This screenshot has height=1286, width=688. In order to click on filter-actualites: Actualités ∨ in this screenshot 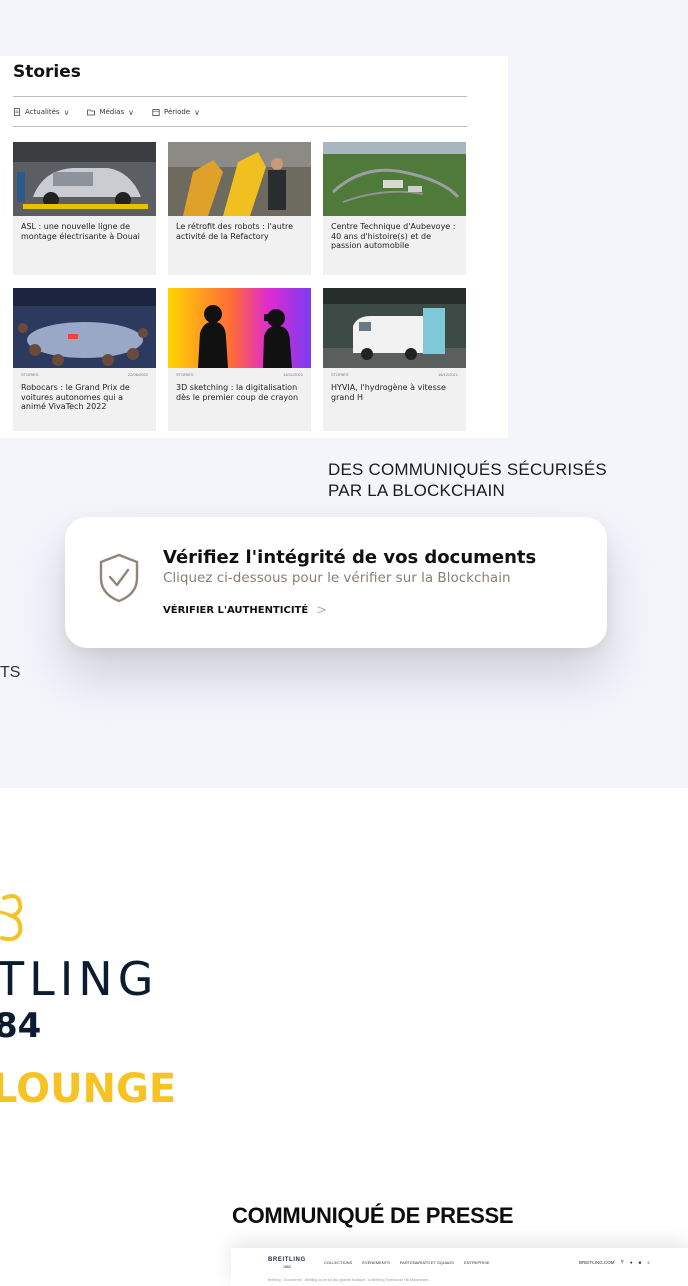, I will do `click(41, 112)`.